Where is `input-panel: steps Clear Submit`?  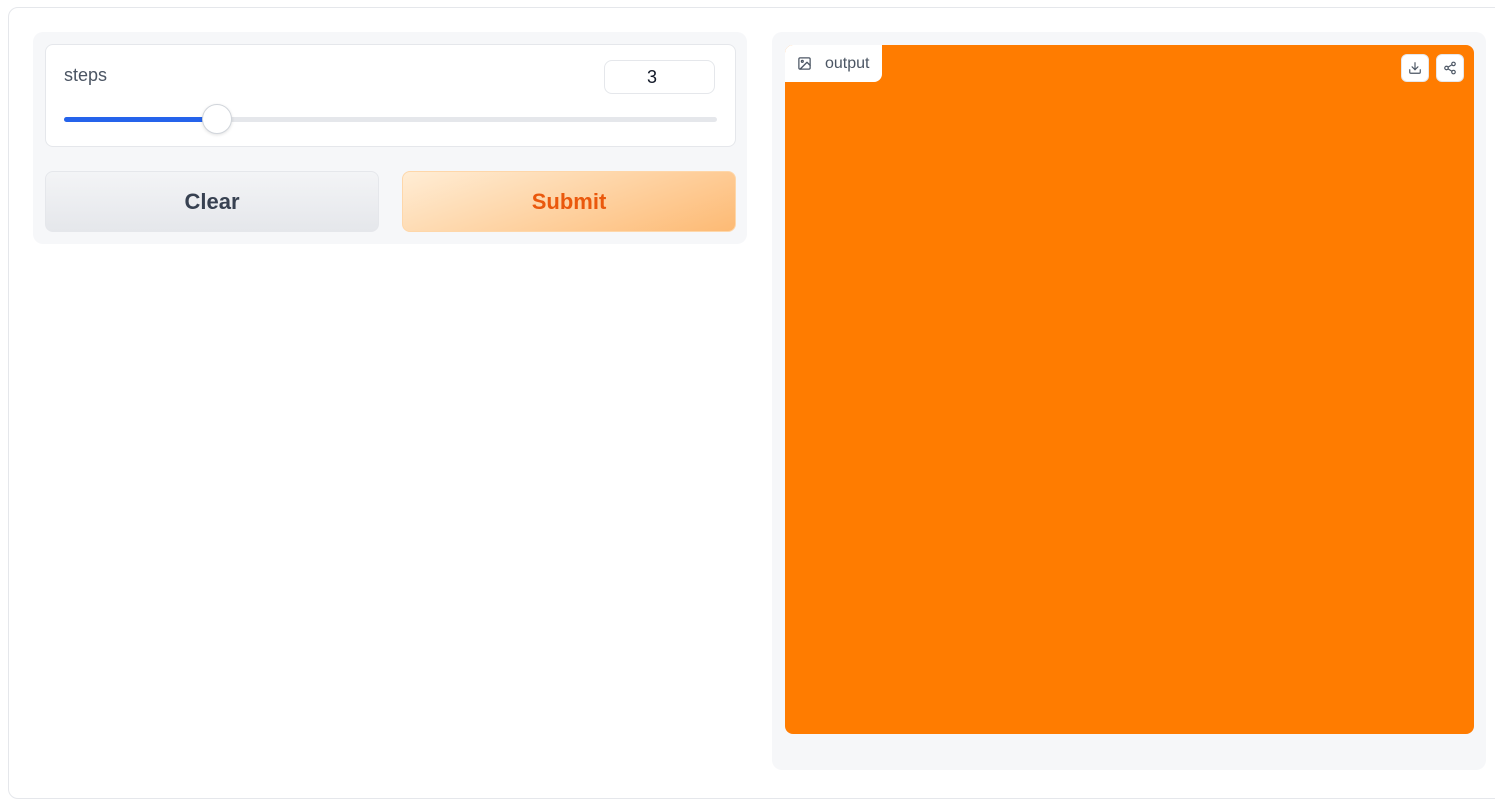
input-panel: steps Clear Submit is located at coordinates (390, 138).